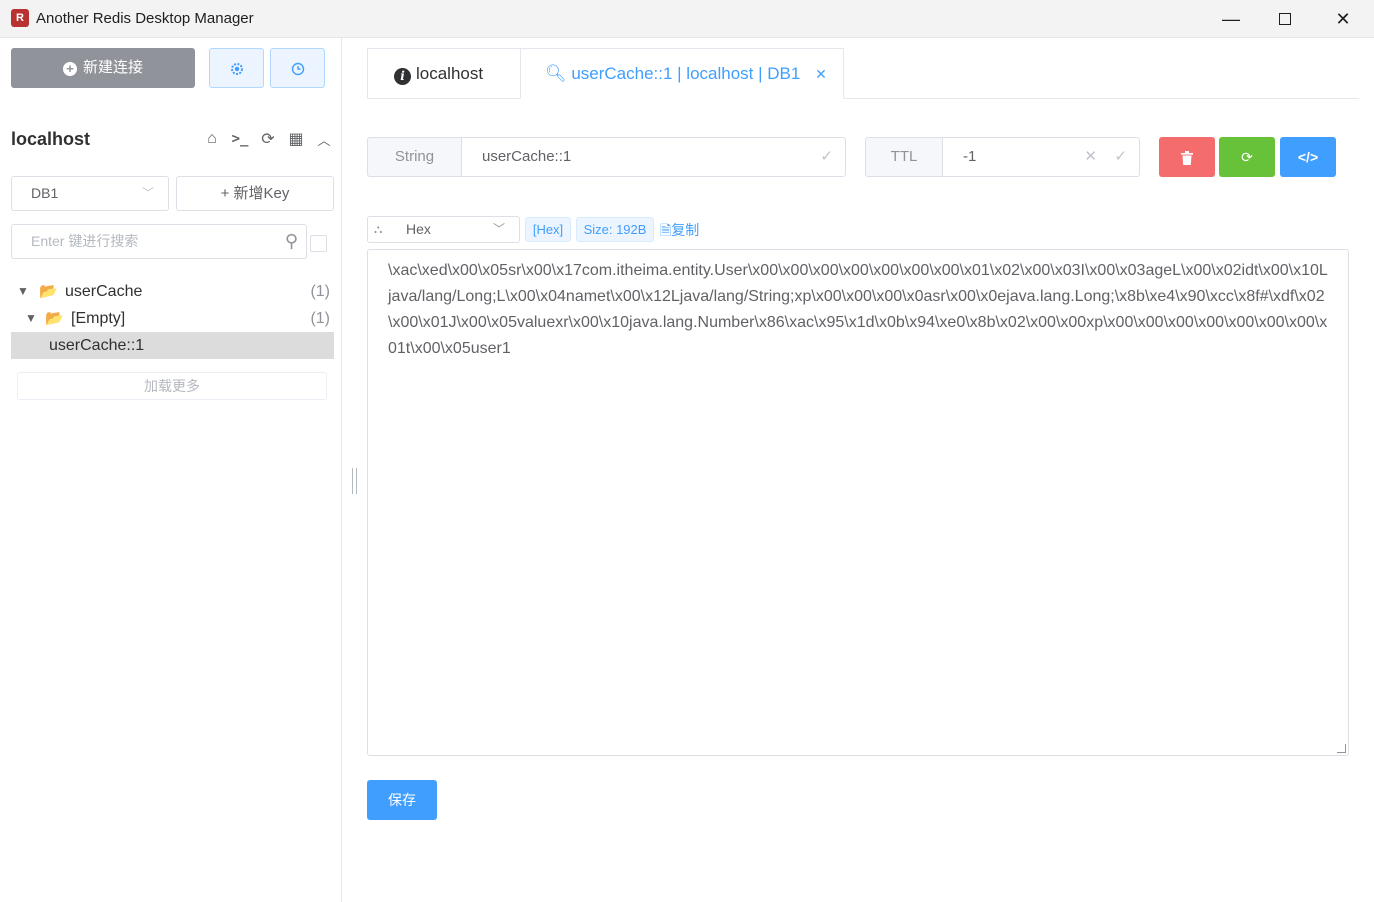  What do you see at coordinates (240, 139) in the screenshot?
I see `terminal-icon: >_` at bounding box center [240, 139].